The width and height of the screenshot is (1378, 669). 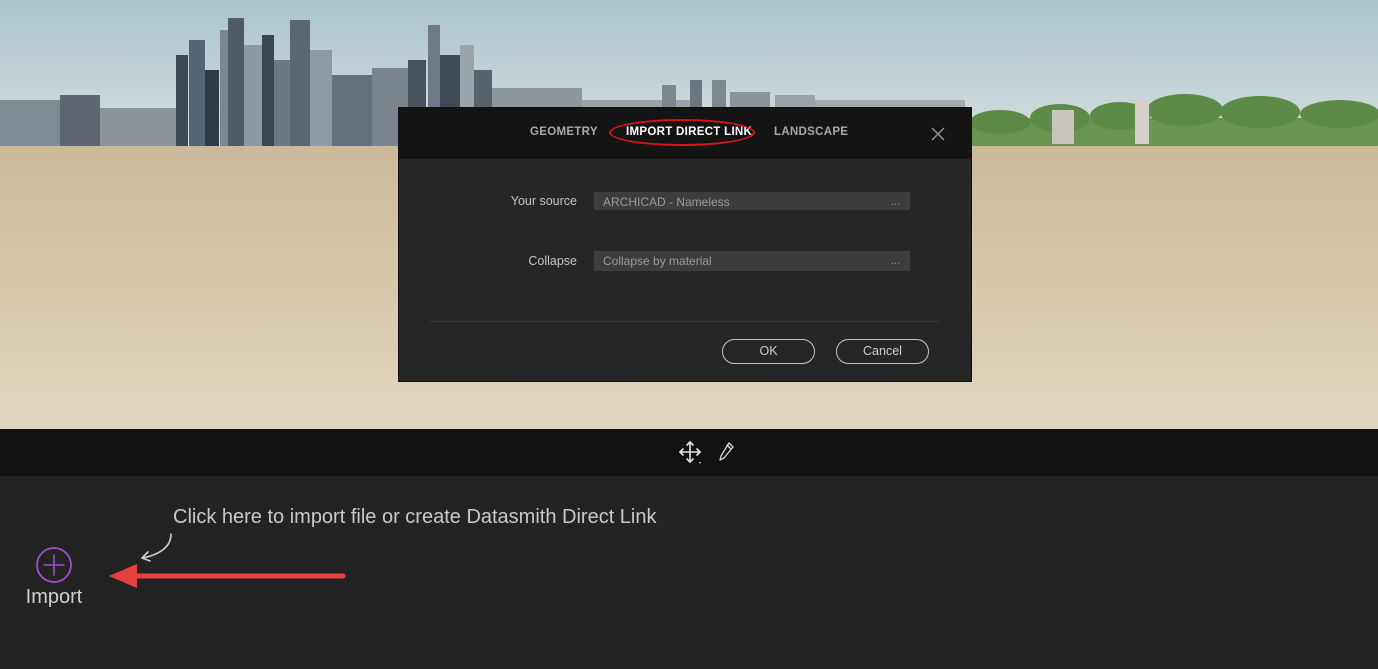 I want to click on tab-import-direct-link: IMPORT DIRECT LINK, so click(x=689, y=132).